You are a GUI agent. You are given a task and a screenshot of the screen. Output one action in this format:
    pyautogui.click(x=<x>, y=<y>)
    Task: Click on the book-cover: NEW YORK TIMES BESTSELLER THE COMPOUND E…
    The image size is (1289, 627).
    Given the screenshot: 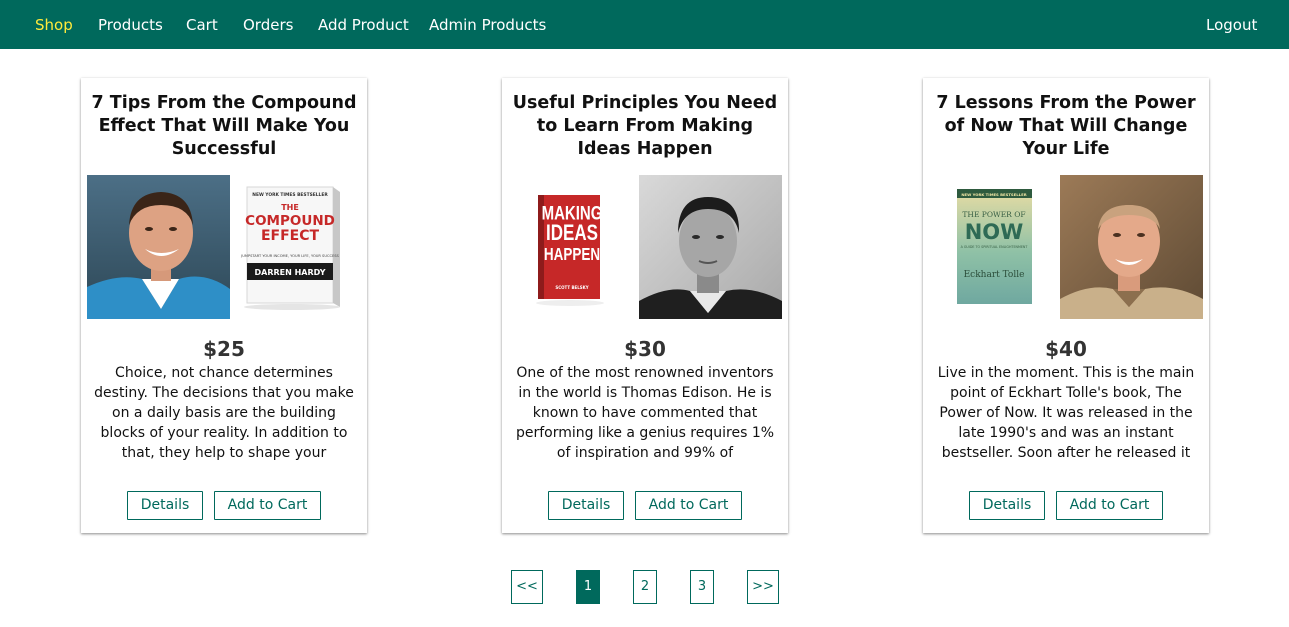 What is the action you would take?
    pyautogui.click(x=290, y=248)
    